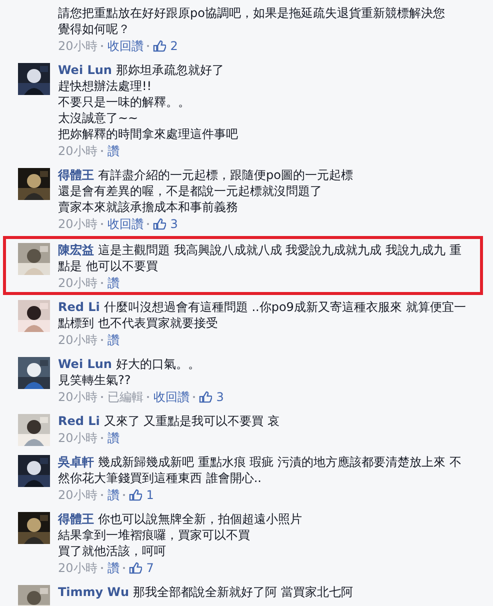 The height and width of the screenshot is (606, 493). Describe the element at coordinates (260, 470) in the screenshot. I see `comment-text: 吳卓軒 幾成新歸幾成新吧 重點水痕 瑕疵 污漬的地方應該都要清楚放上來 不然你花大筆錢買到這種東西 誰會開心..` at that location.